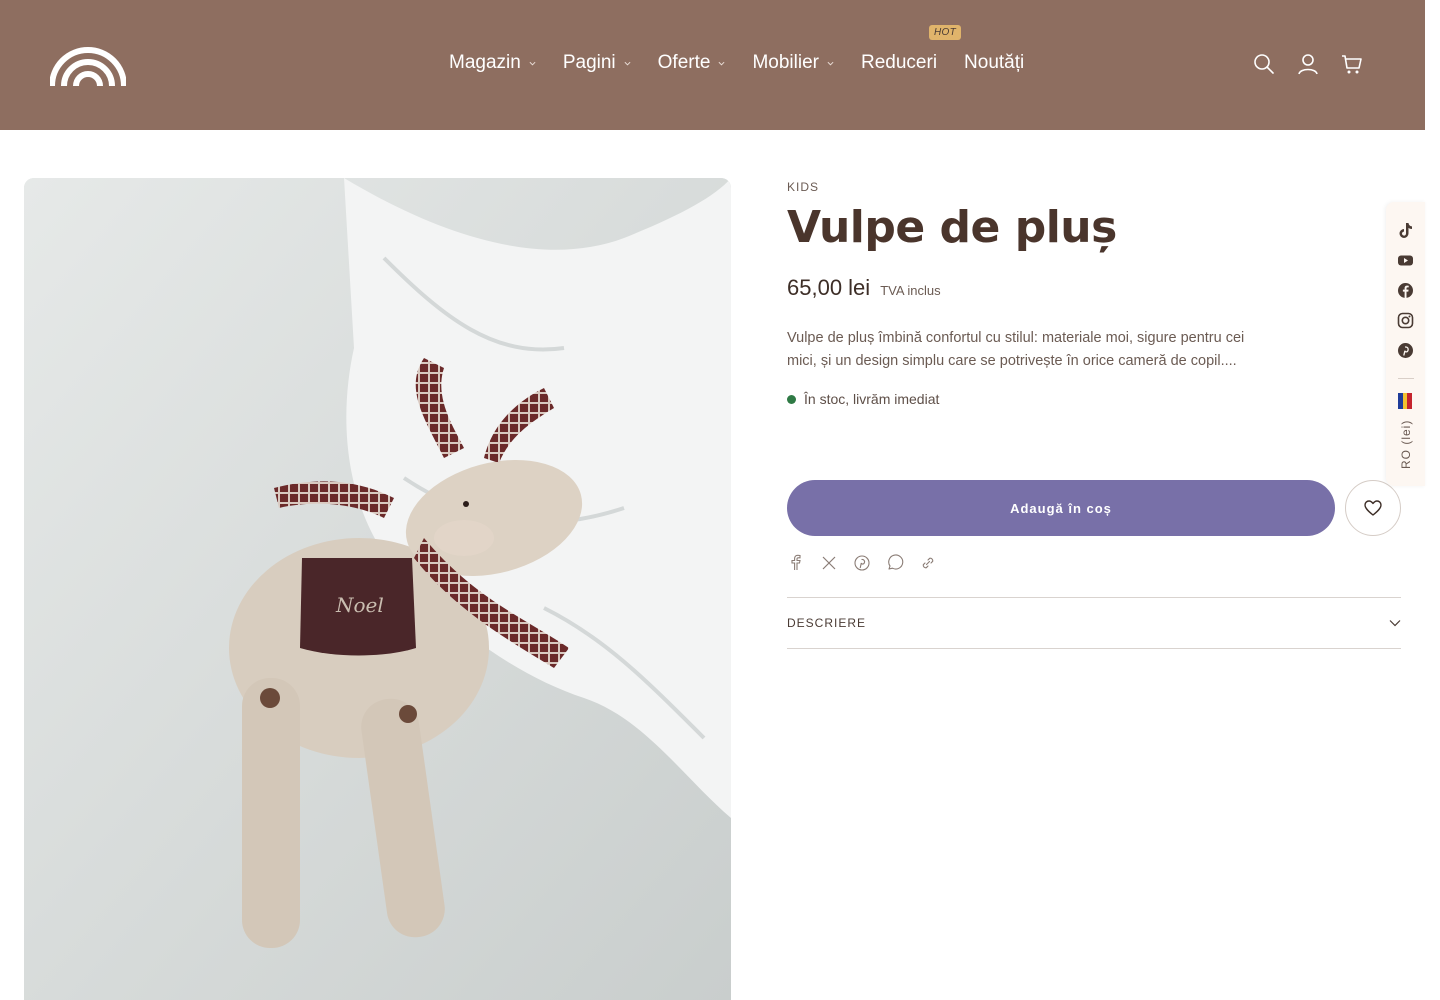 The image size is (1440, 1000). What do you see at coordinates (1094, 623) in the screenshot?
I see `description-accordion: DESCRIERE` at bounding box center [1094, 623].